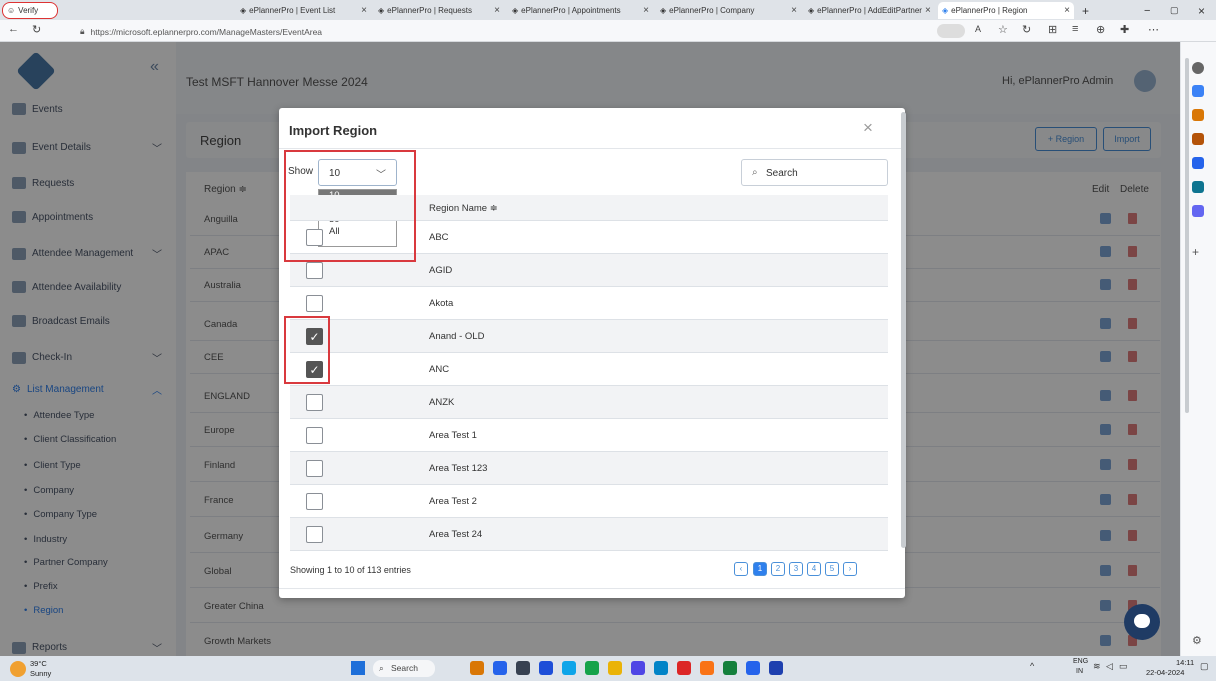 Image resolution: width=1216 pixels, height=681 pixels. I want to click on collections-icon: ⊕, so click(1100, 29).